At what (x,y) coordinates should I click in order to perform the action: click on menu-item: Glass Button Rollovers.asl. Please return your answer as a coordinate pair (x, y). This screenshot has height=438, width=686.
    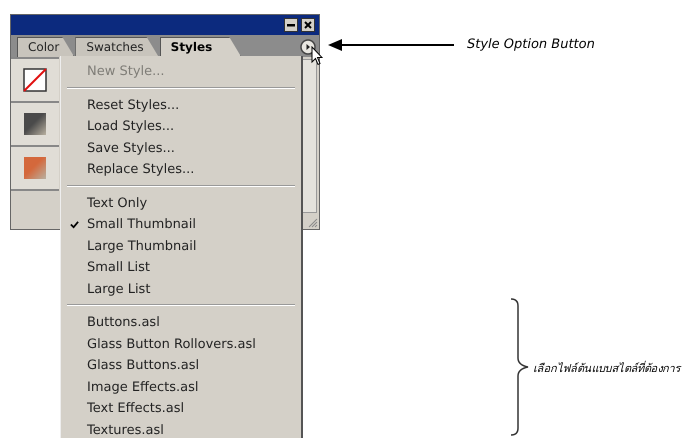
    Looking at the image, I should click on (171, 344).